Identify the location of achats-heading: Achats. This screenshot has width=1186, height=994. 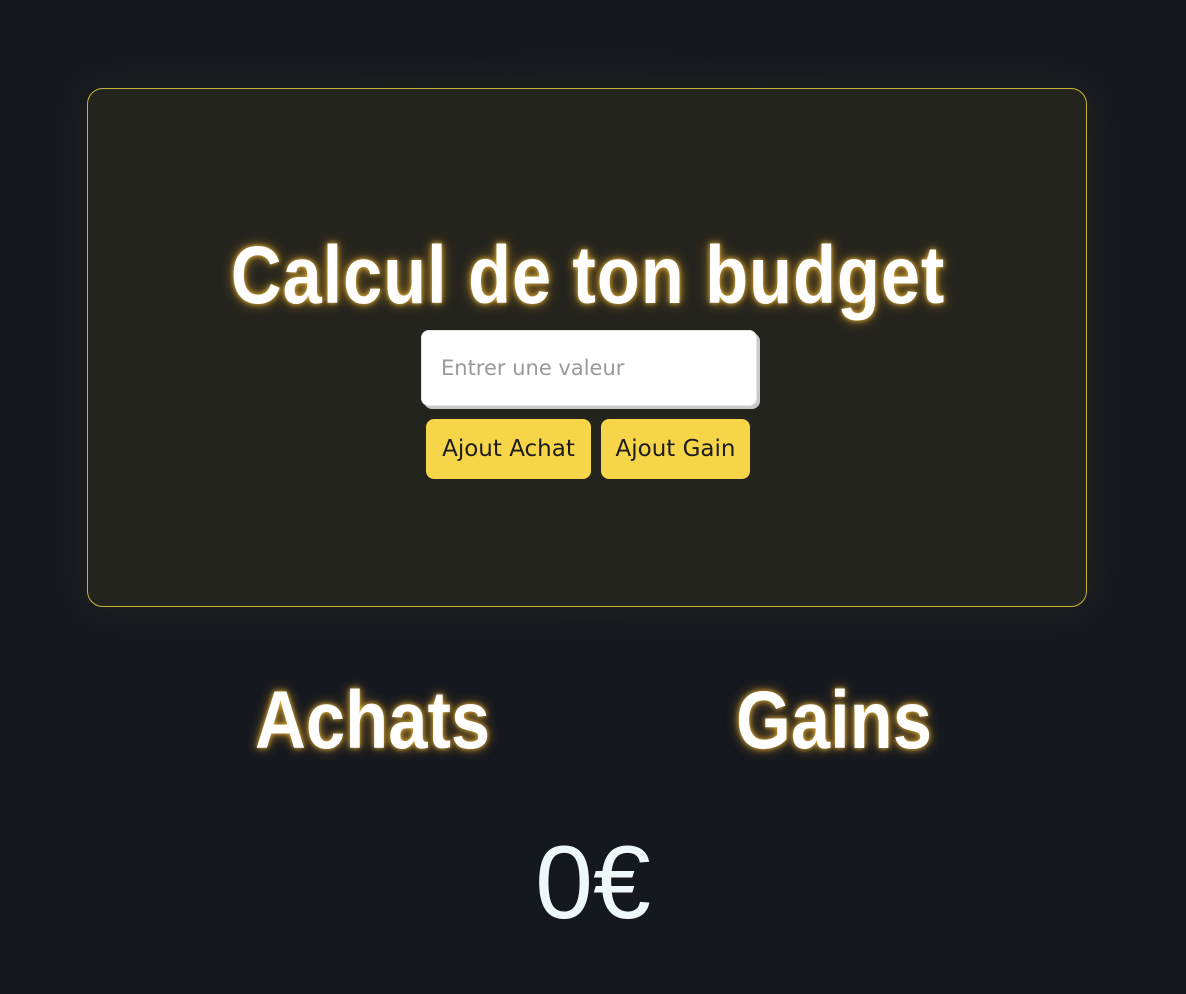
(373, 720).